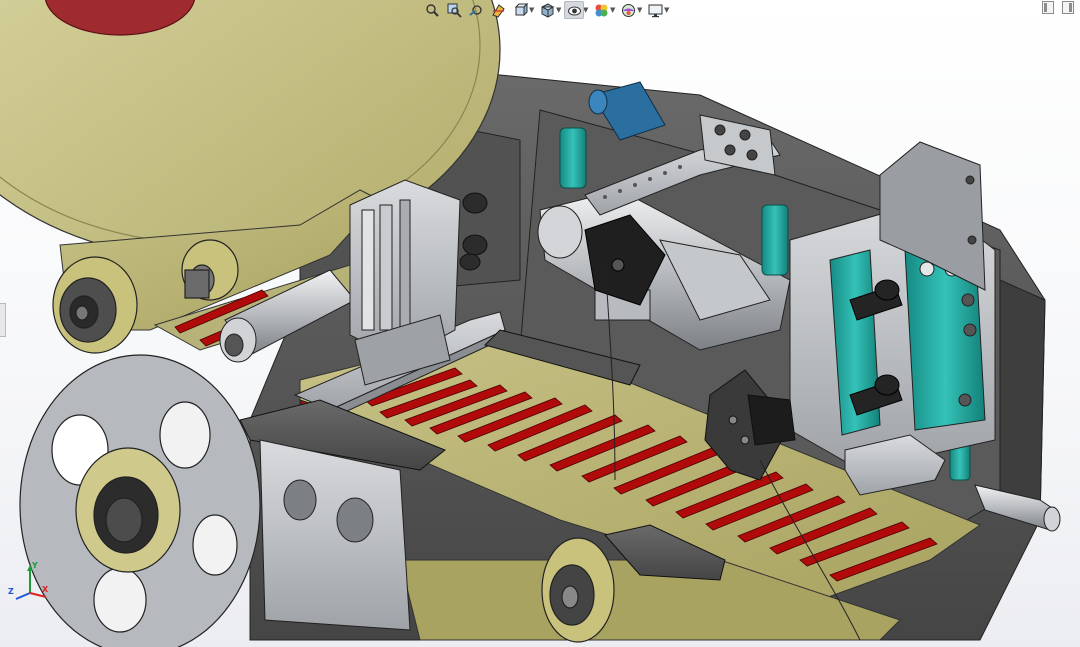 The width and height of the screenshot is (1080, 647). I want to click on display-style-icon, so click(547, 10).